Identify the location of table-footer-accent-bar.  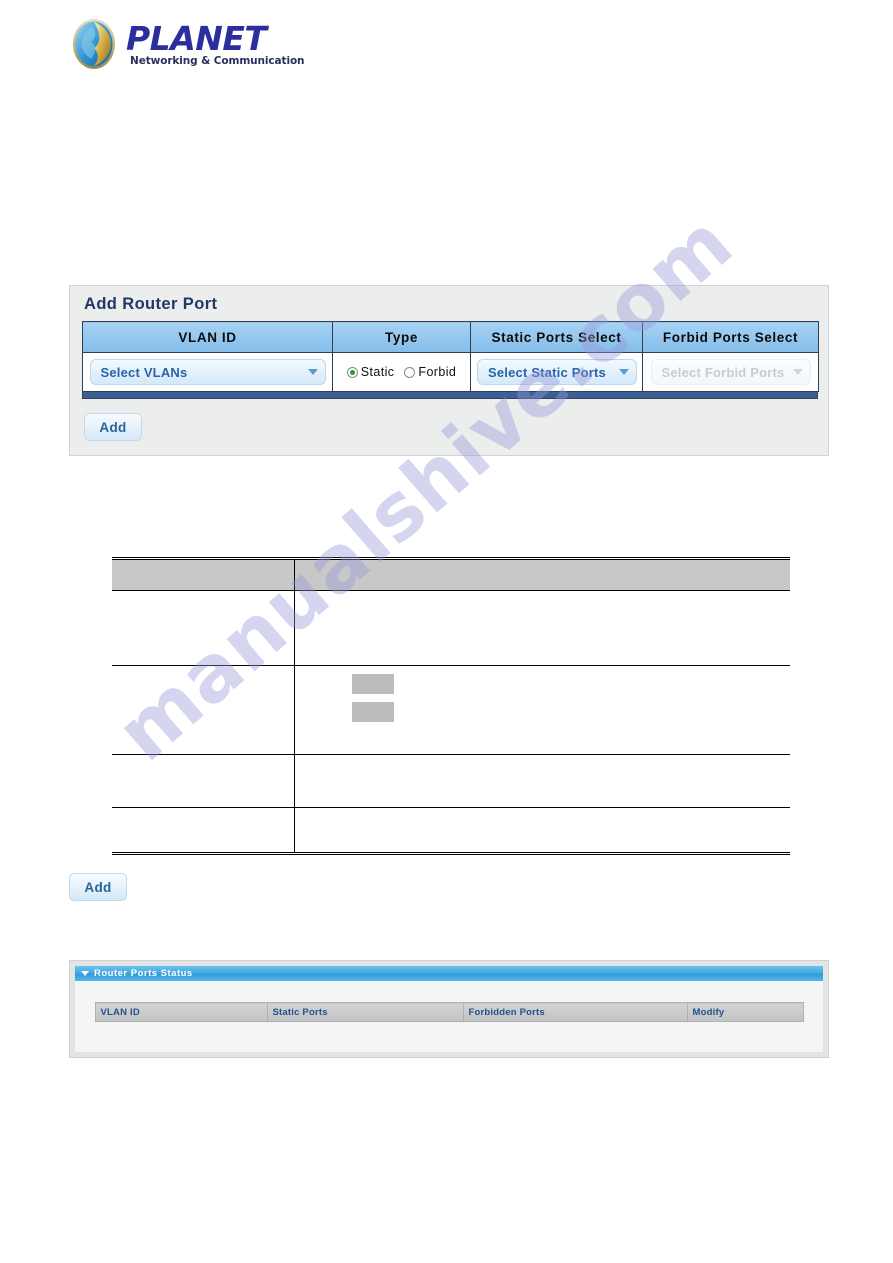
(450, 395).